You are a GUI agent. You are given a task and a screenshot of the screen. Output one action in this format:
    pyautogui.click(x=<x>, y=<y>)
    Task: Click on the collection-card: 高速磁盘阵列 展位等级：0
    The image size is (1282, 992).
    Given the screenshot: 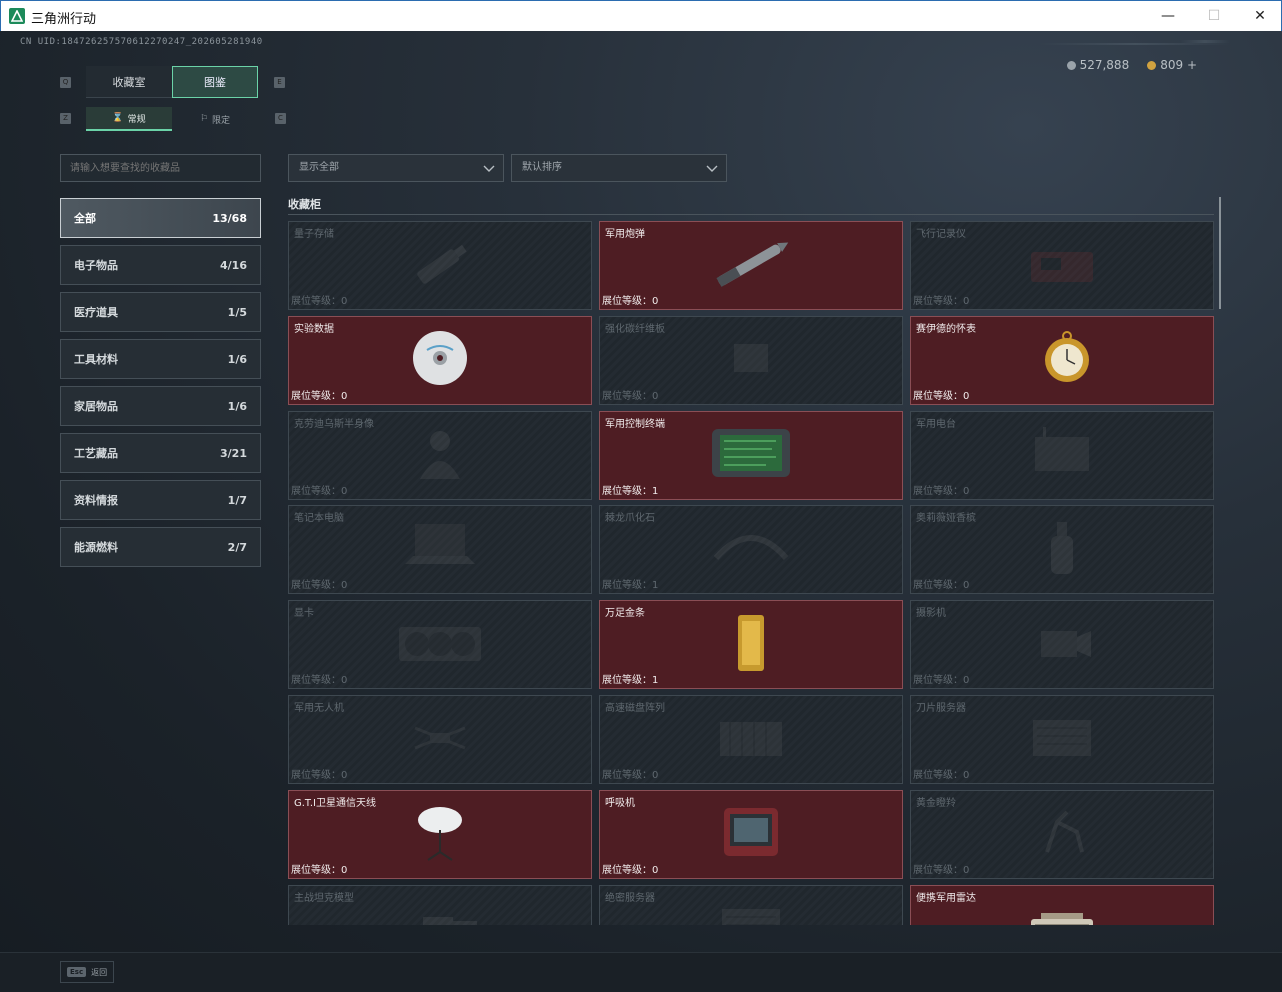 What is the action you would take?
    pyautogui.click(x=751, y=739)
    